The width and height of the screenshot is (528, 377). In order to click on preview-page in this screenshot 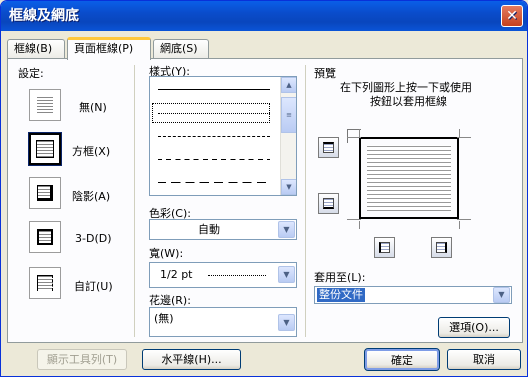, I will do `click(409, 178)`.